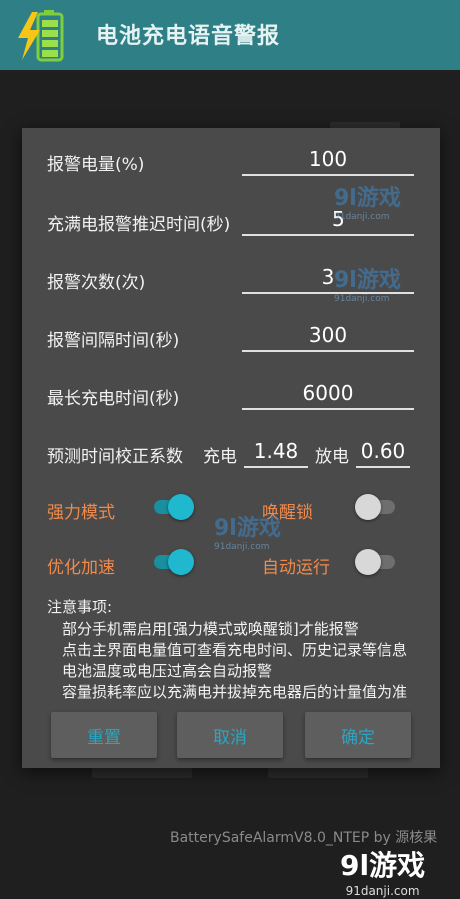  I want to click on alarm-level-label: 报警电量(%), so click(96, 165).